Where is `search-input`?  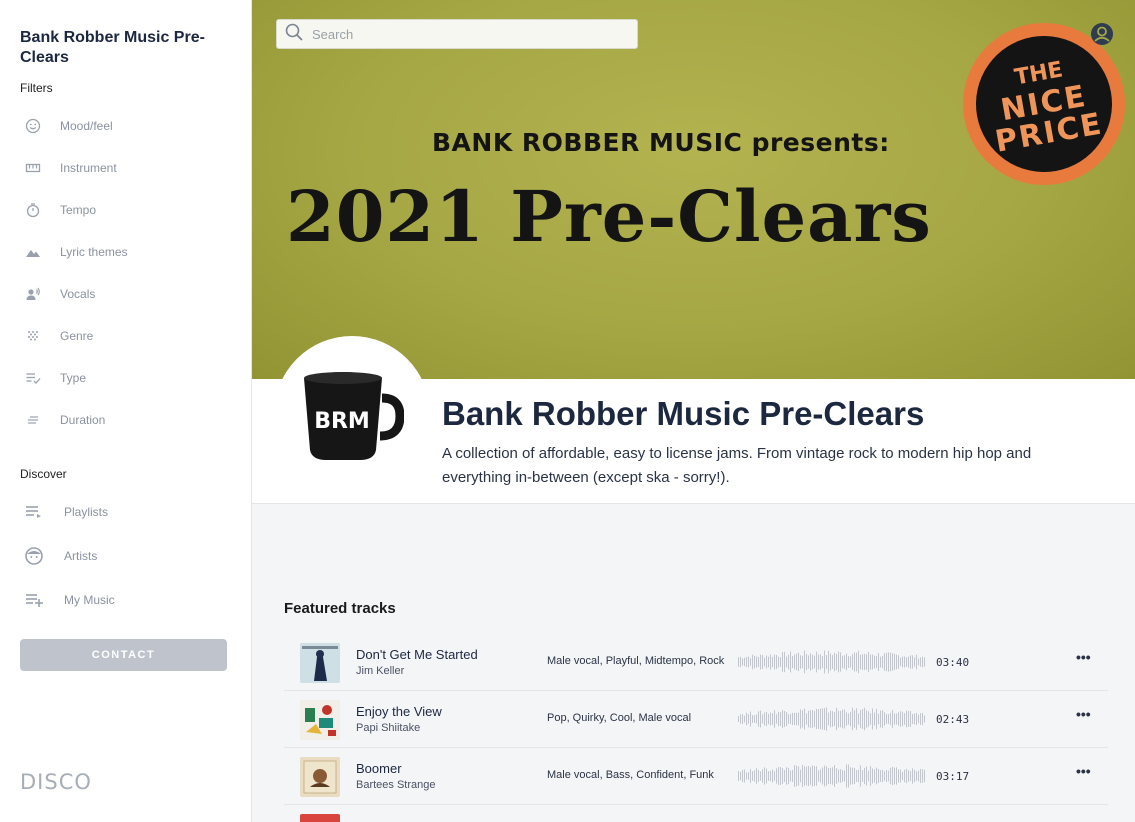
search-input is located at coordinates (467, 34).